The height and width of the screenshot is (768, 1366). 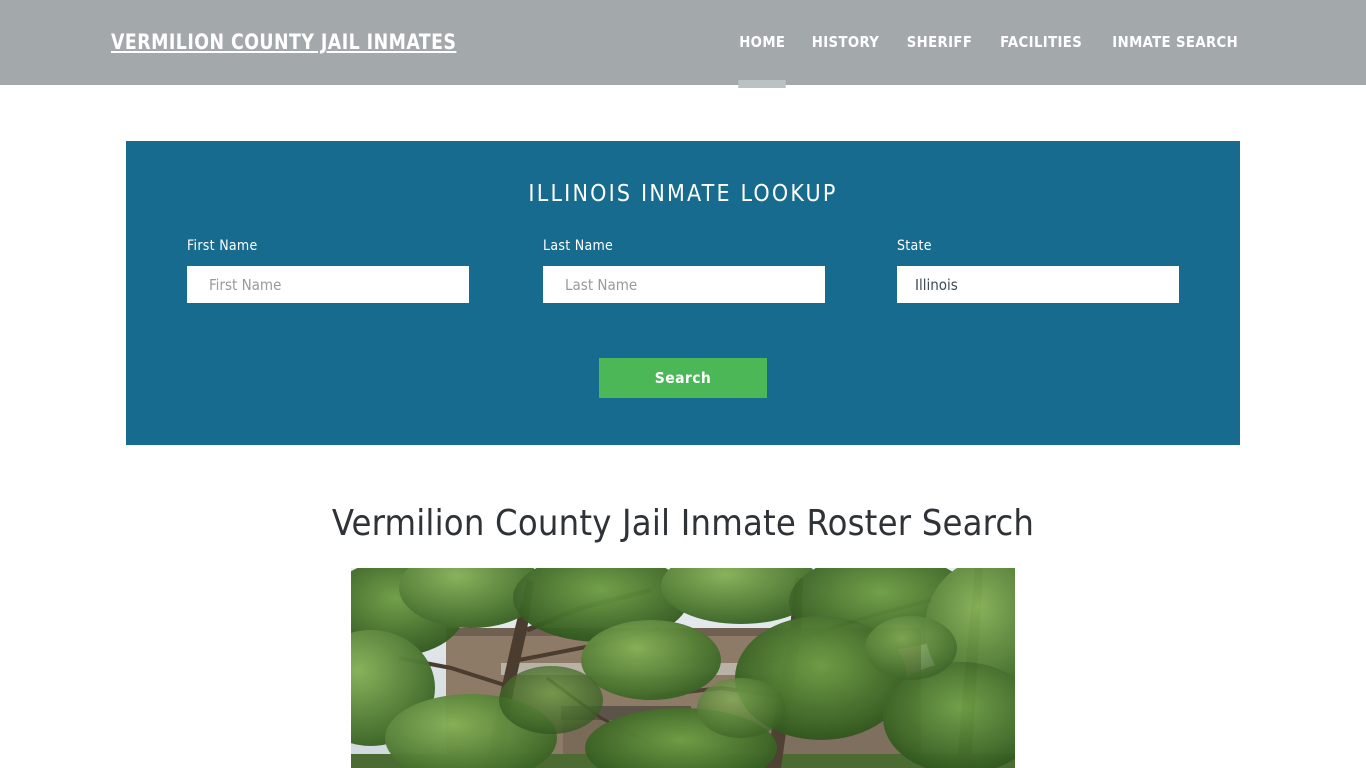 I want to click on nav-item-inmate-search: Inmate Search, so click(x=1174, y=42).